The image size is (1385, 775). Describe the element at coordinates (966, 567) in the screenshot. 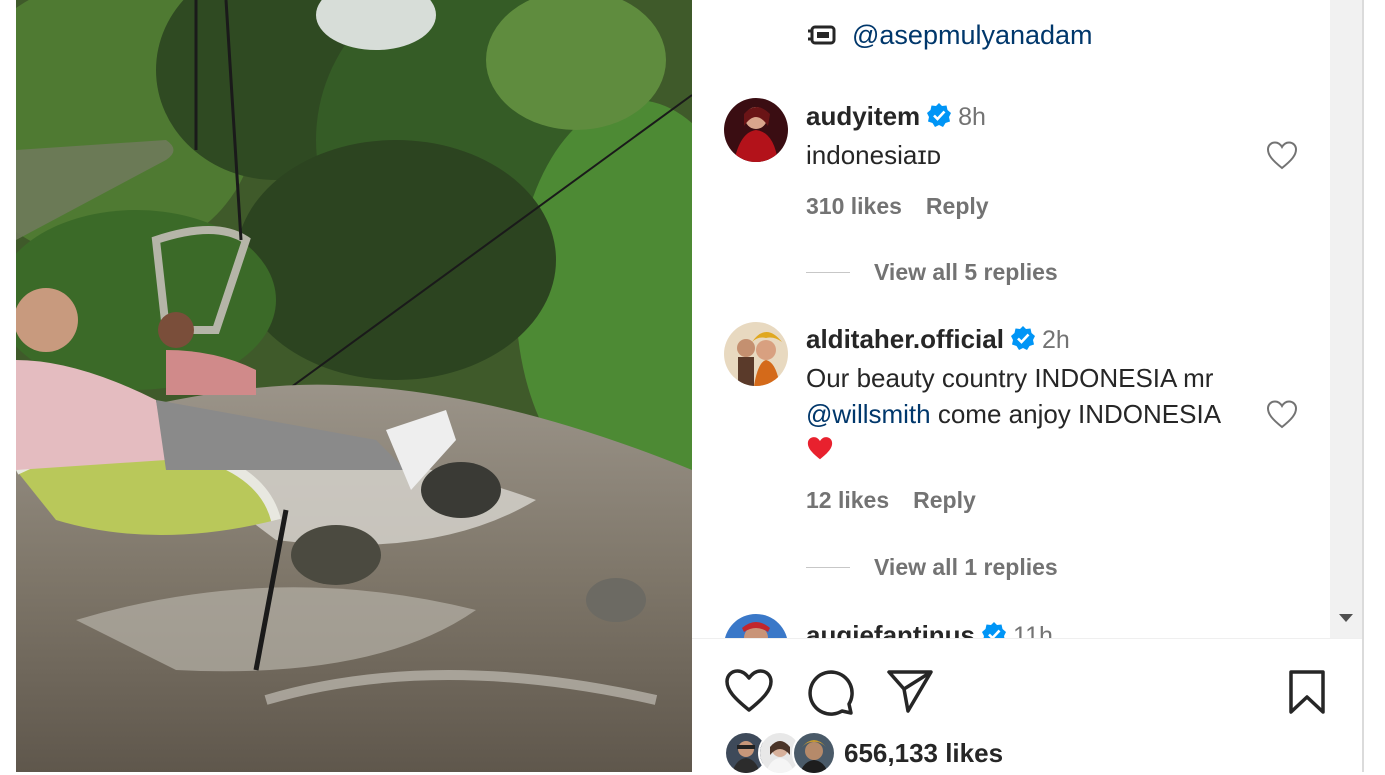

I see `view-replies-label: View all 1 replies` at that location.